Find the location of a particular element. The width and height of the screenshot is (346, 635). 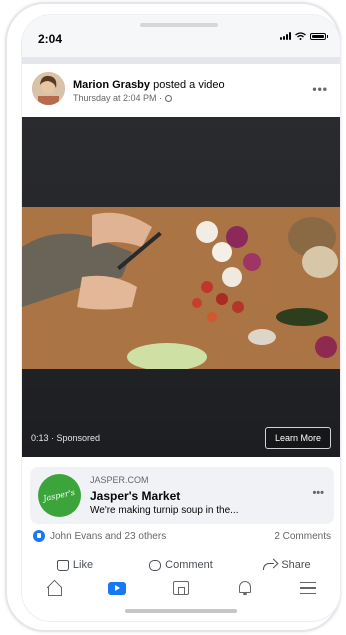

post-author-line: Marion Grasby posted a video is located at coordinates (149, 85).